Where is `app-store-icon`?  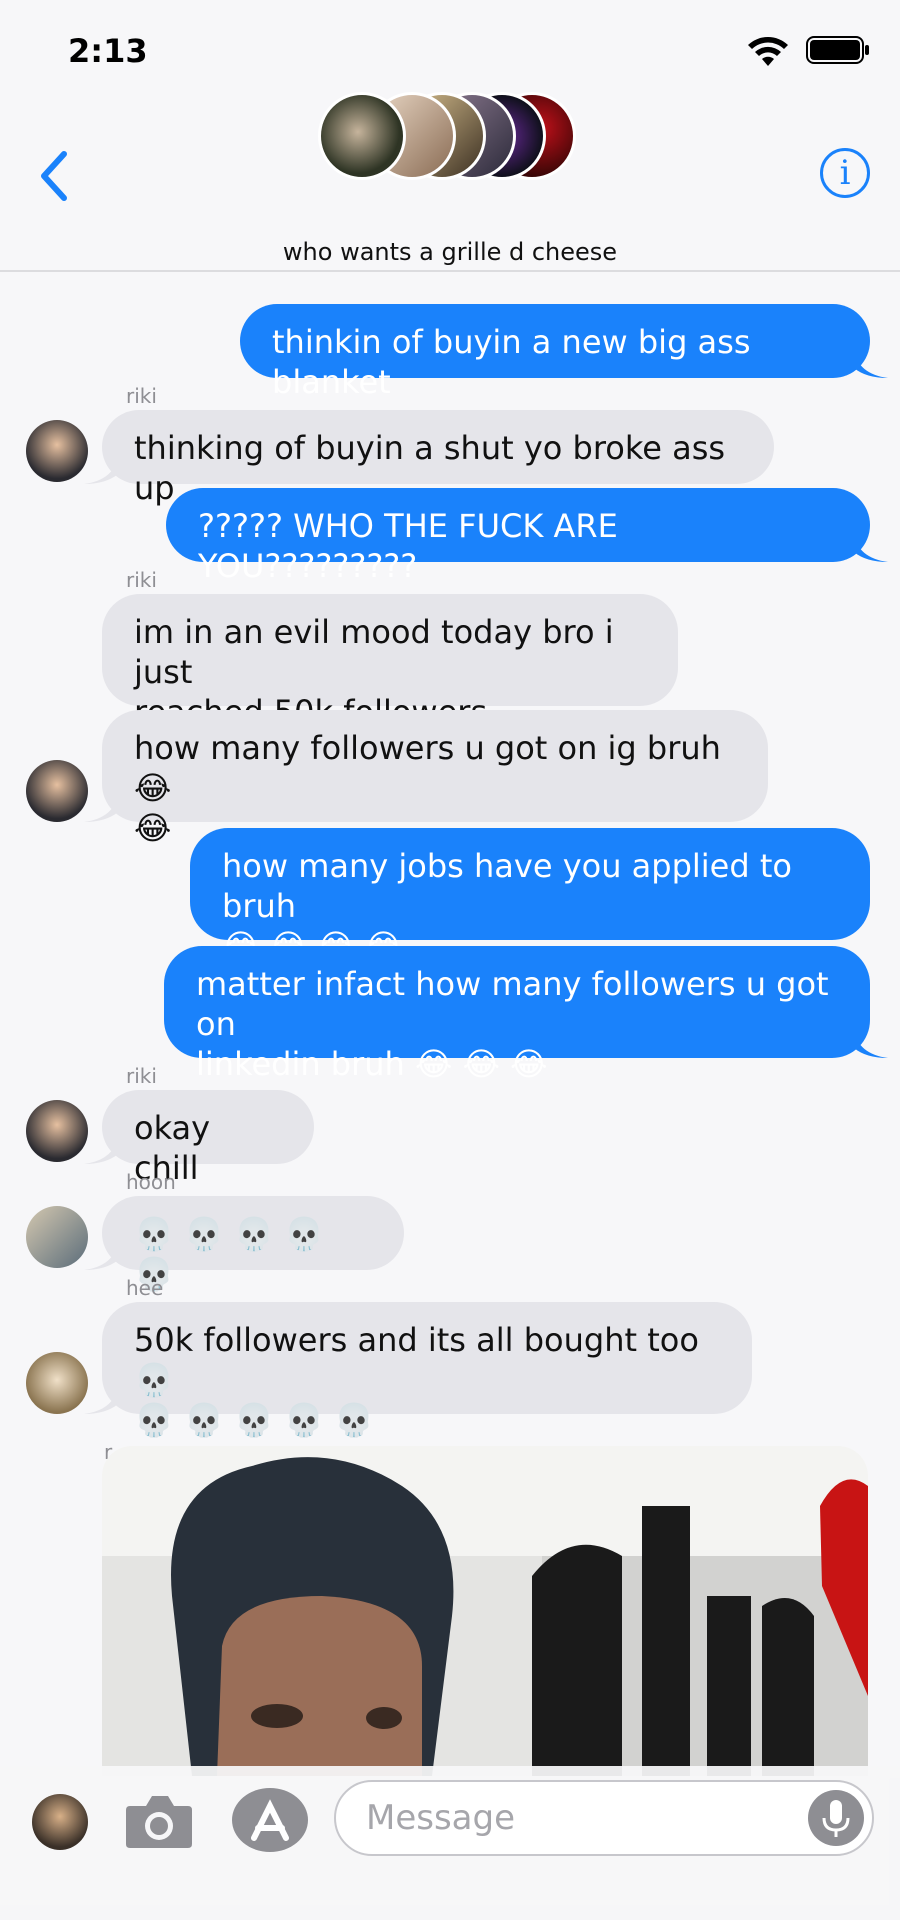
app-store-icon is located at coordinates (270, 1820).